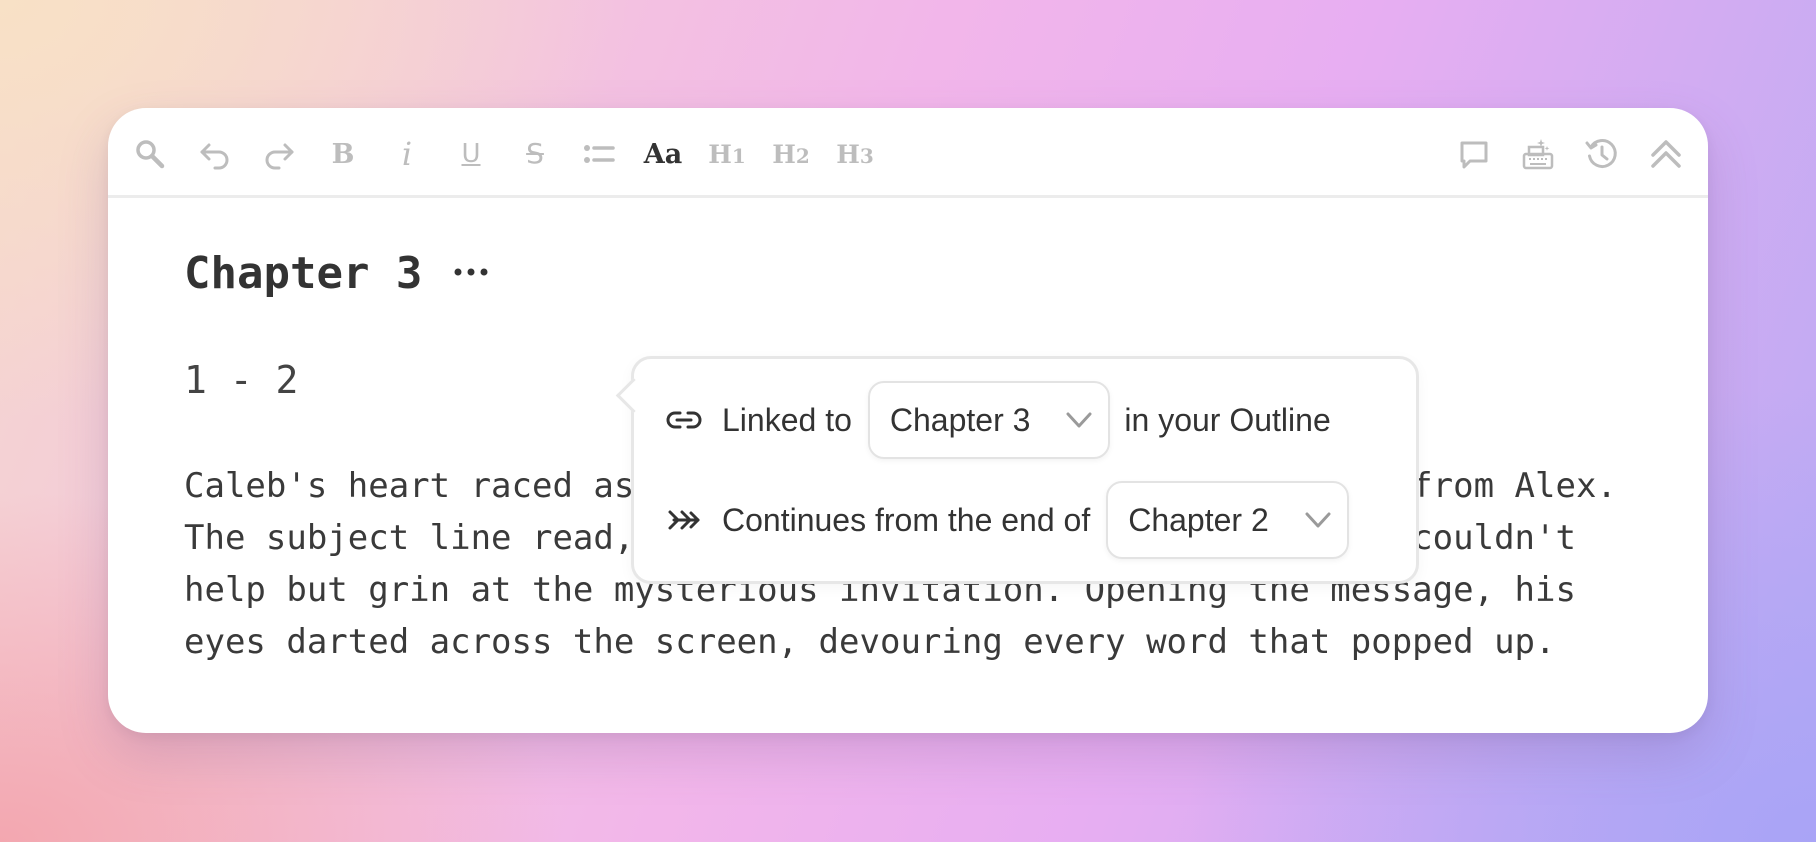 This screenshot has width=1816, height=842. I want to click on heading-3-button: H3, so click(855, 154).